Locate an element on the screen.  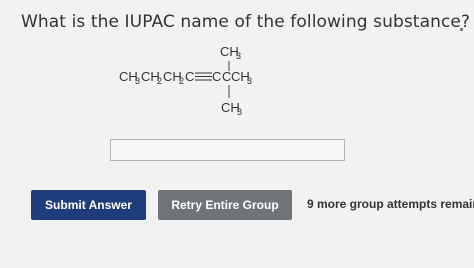
top-substituent-3: 3 is located at coordinates (238, 56).